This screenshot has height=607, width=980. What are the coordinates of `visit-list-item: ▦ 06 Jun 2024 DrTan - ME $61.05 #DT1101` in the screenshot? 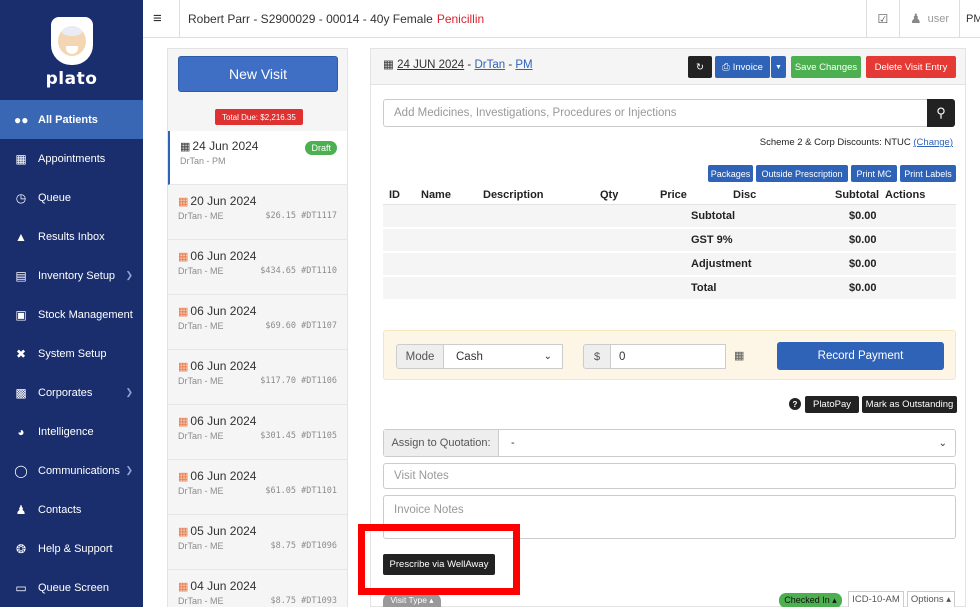 It's located at (257, 488).